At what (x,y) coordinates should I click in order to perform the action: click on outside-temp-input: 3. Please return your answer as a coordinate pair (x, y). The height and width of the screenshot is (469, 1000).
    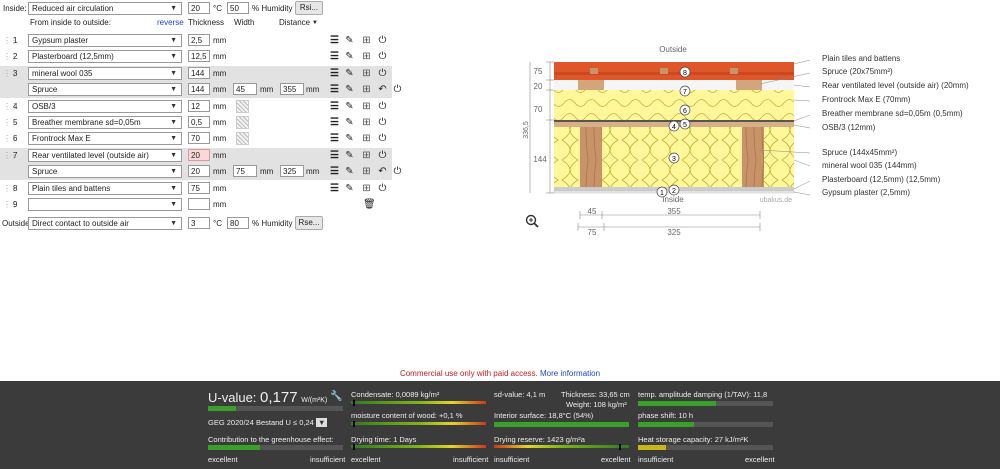
    Looking at the image, I should click on (199, 223).